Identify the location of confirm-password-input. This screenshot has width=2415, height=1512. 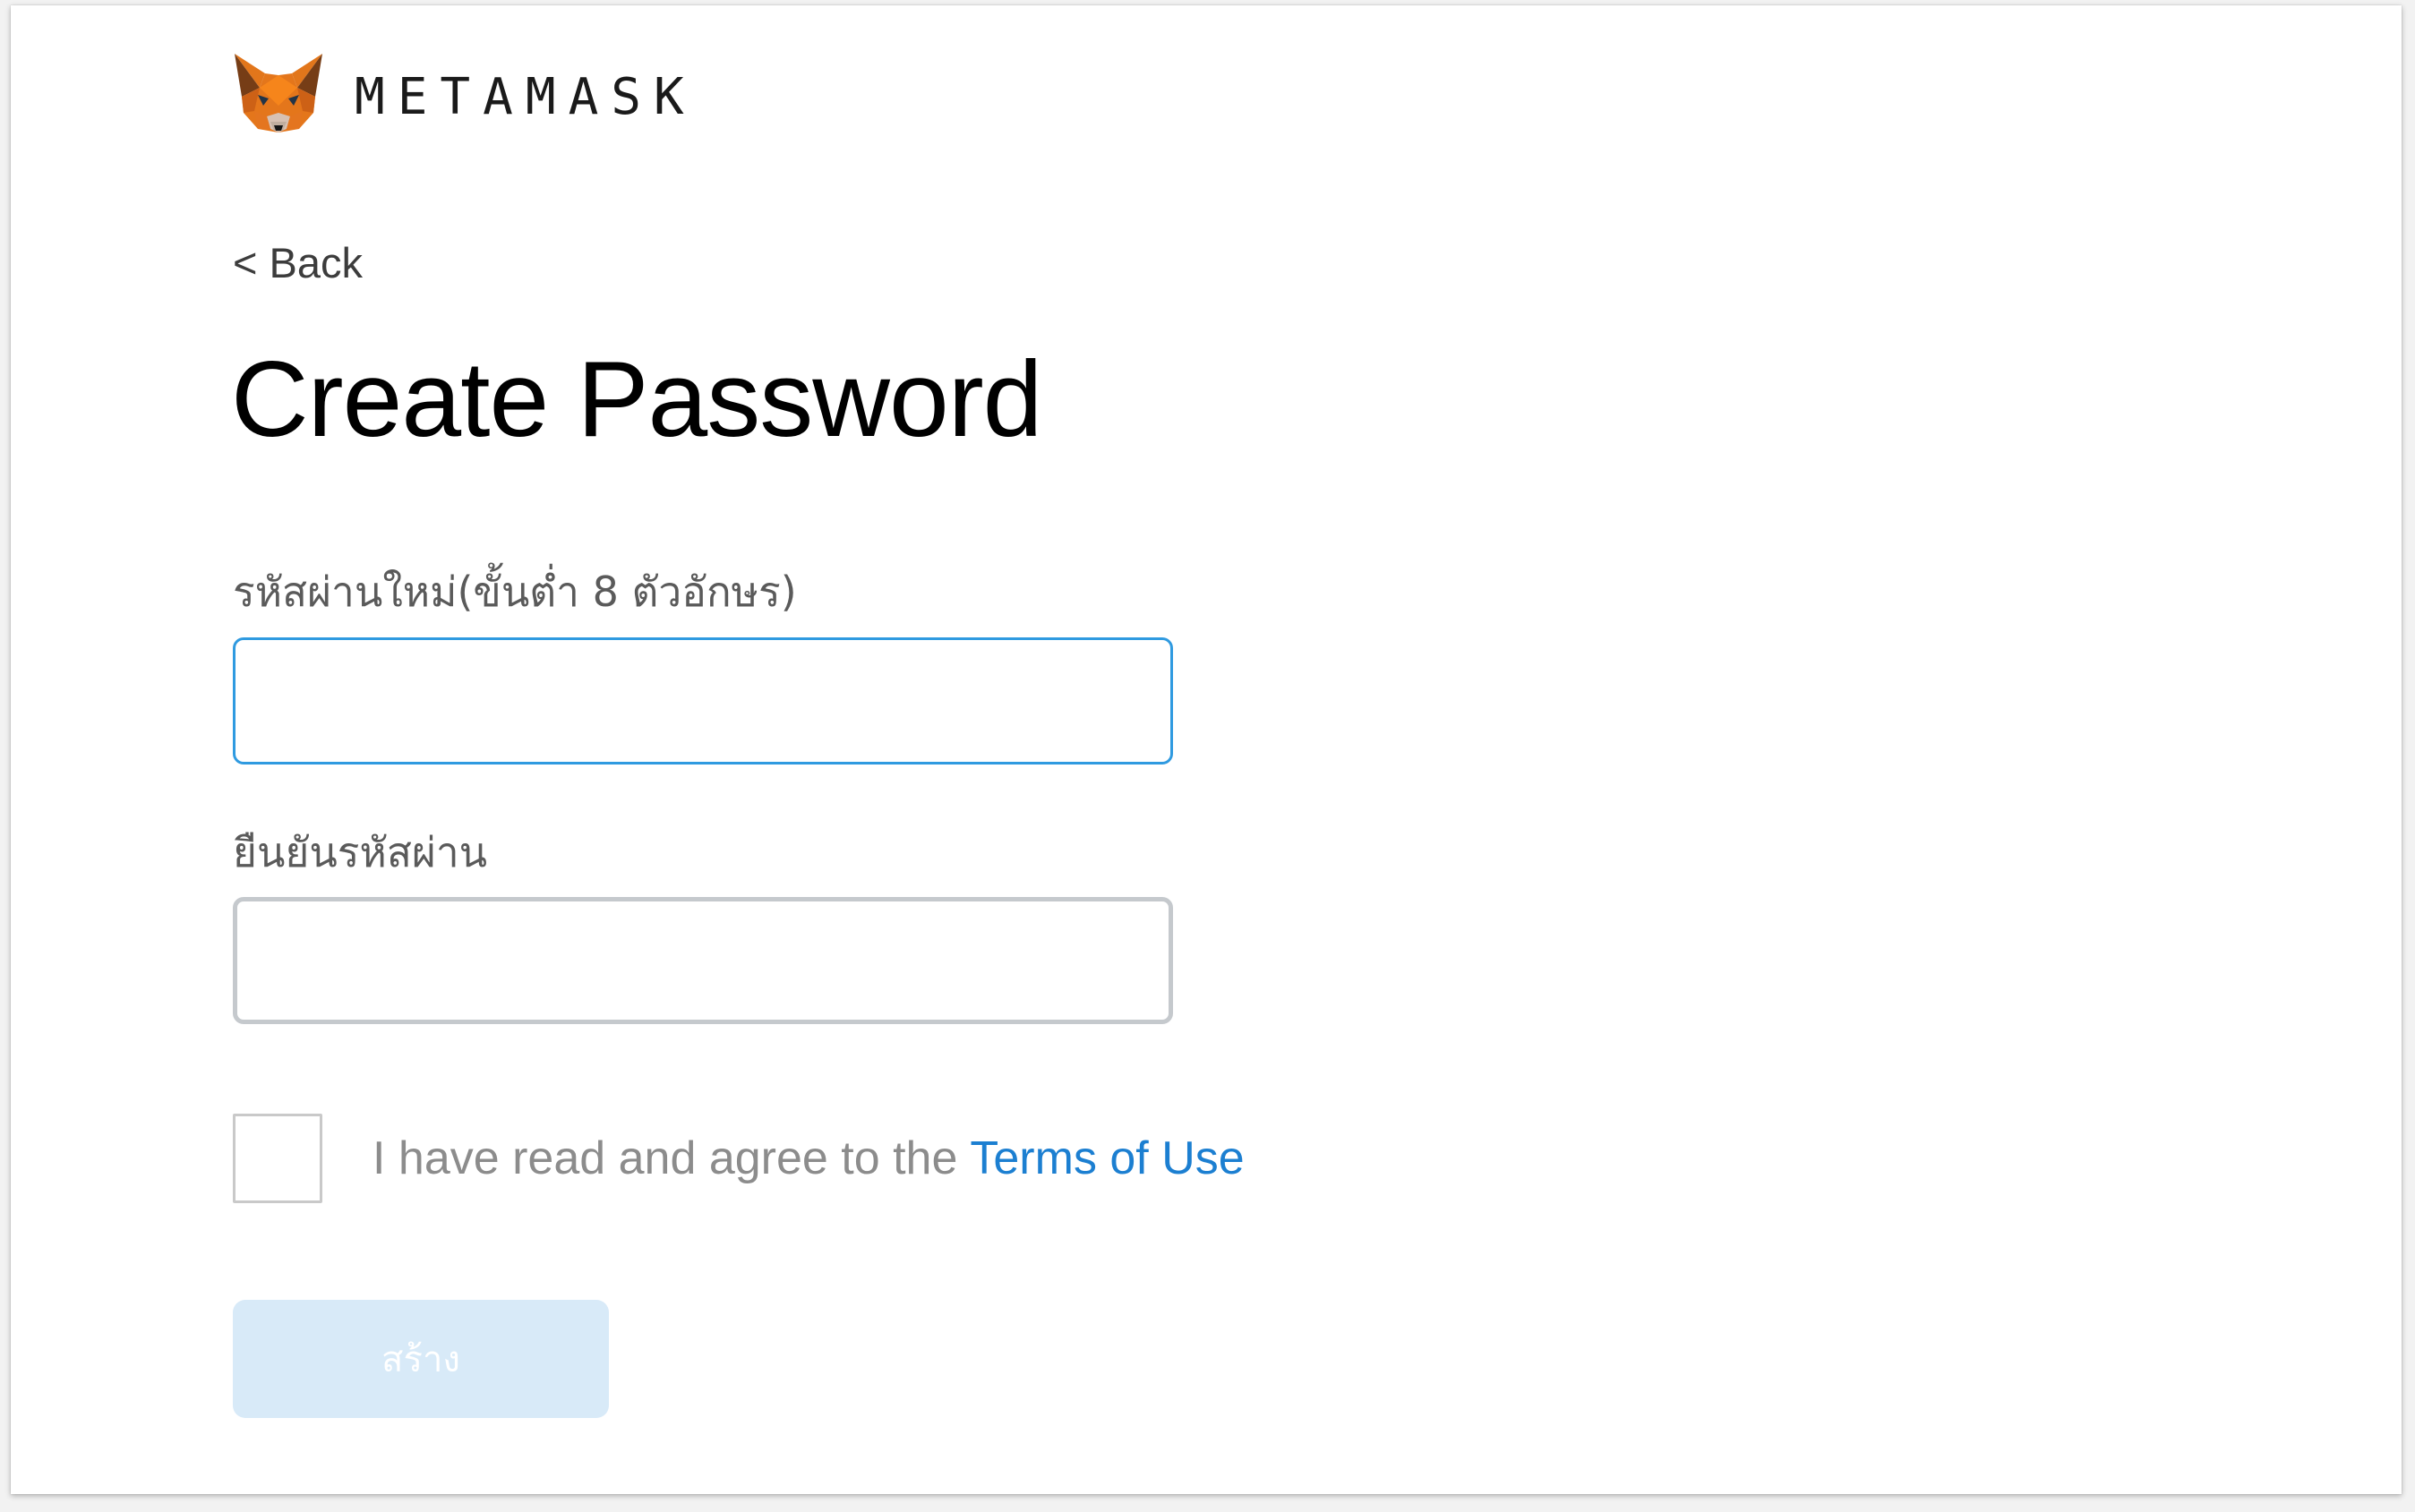
(703, 960).